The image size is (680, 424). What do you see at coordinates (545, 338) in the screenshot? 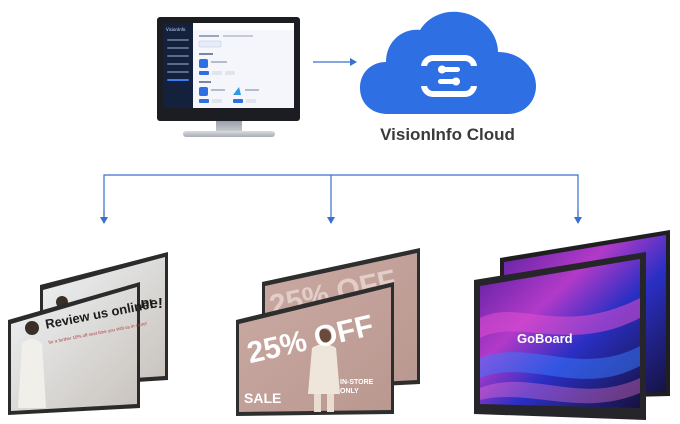
I see `right-display-brand: GoBoard` at bounding box center [545, 338].